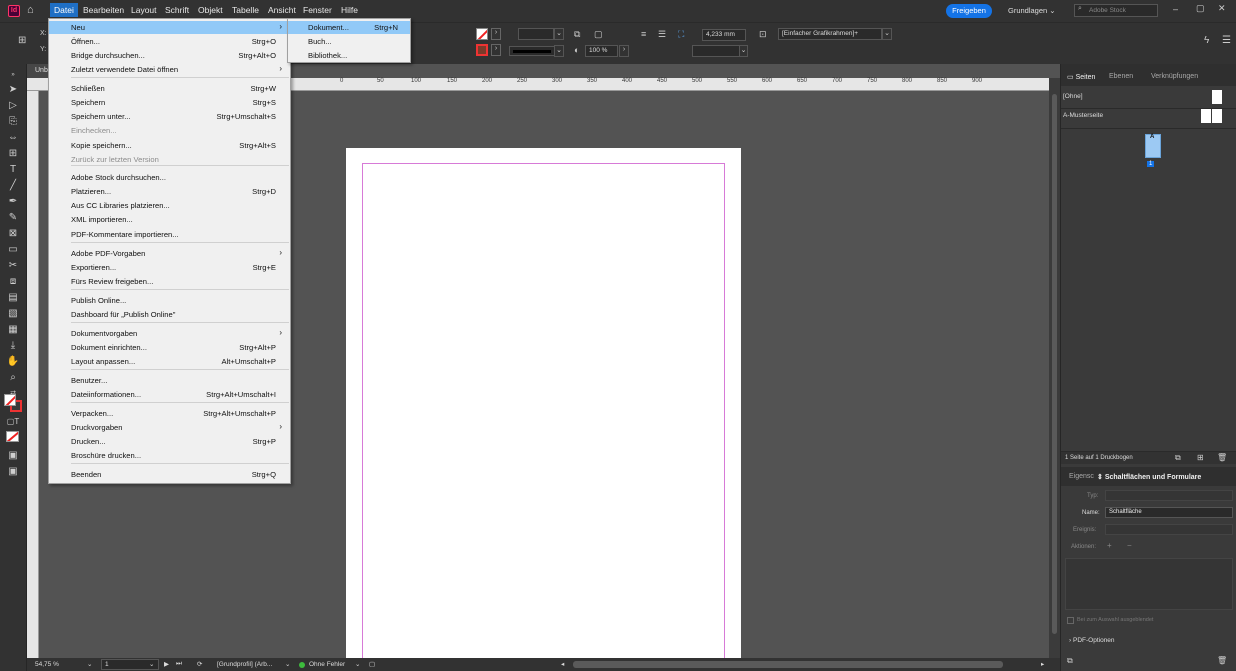 Image resolution: width=1236 pixels, height=671 pixels. Describe the element at coordinates (151, 664) in the screenshot. I see `page-dropdown-icon: ⌄` at that location.